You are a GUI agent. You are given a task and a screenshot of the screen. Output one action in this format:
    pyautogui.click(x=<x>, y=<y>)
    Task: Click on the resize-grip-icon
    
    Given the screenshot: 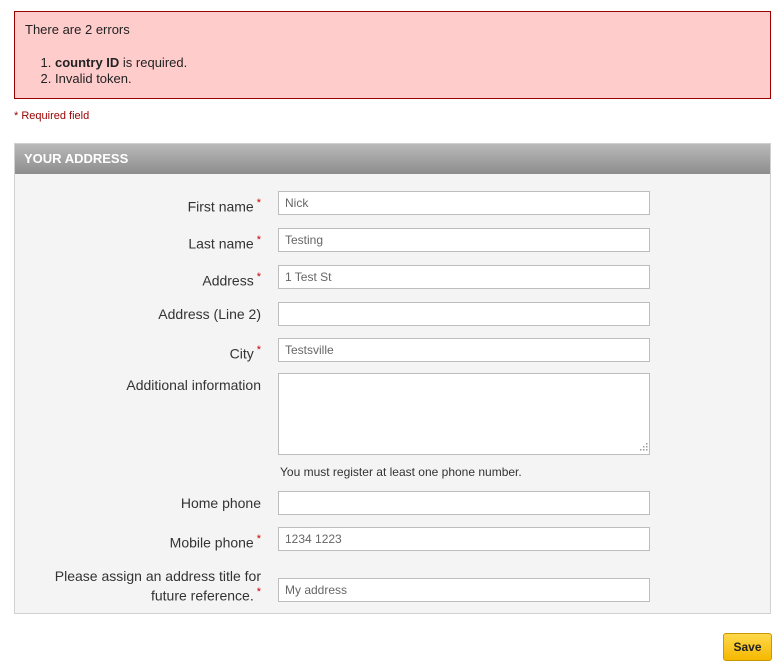 What is the action you would take?
    pyautogui.click(x=643, y=446)
    